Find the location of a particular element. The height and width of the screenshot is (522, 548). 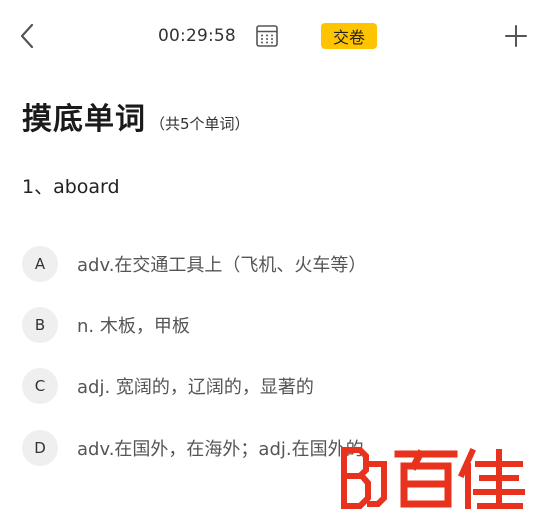

answer-sheet-grid-icon is located at coordinates (267, 36).